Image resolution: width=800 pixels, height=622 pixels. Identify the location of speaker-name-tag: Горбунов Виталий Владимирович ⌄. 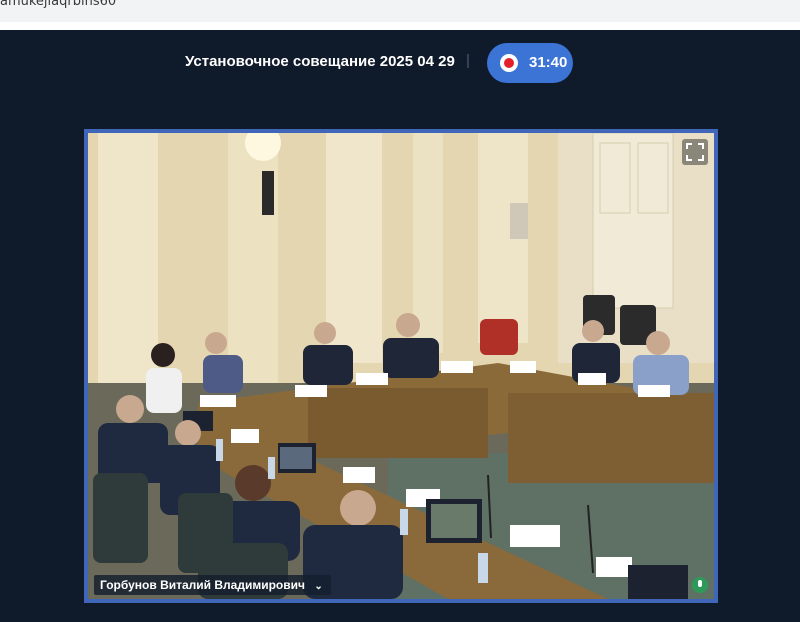
(212, 585).